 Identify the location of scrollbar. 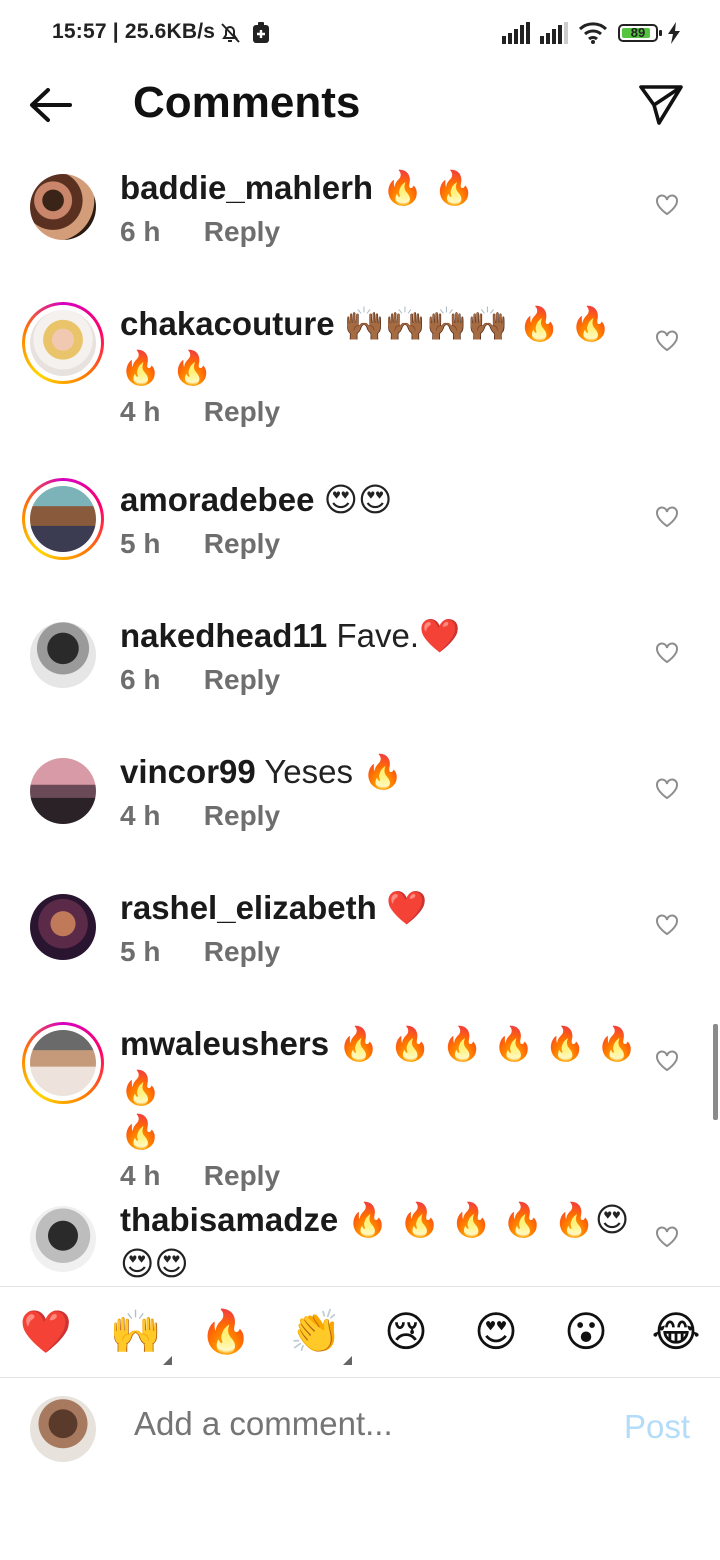
(715, 1072).